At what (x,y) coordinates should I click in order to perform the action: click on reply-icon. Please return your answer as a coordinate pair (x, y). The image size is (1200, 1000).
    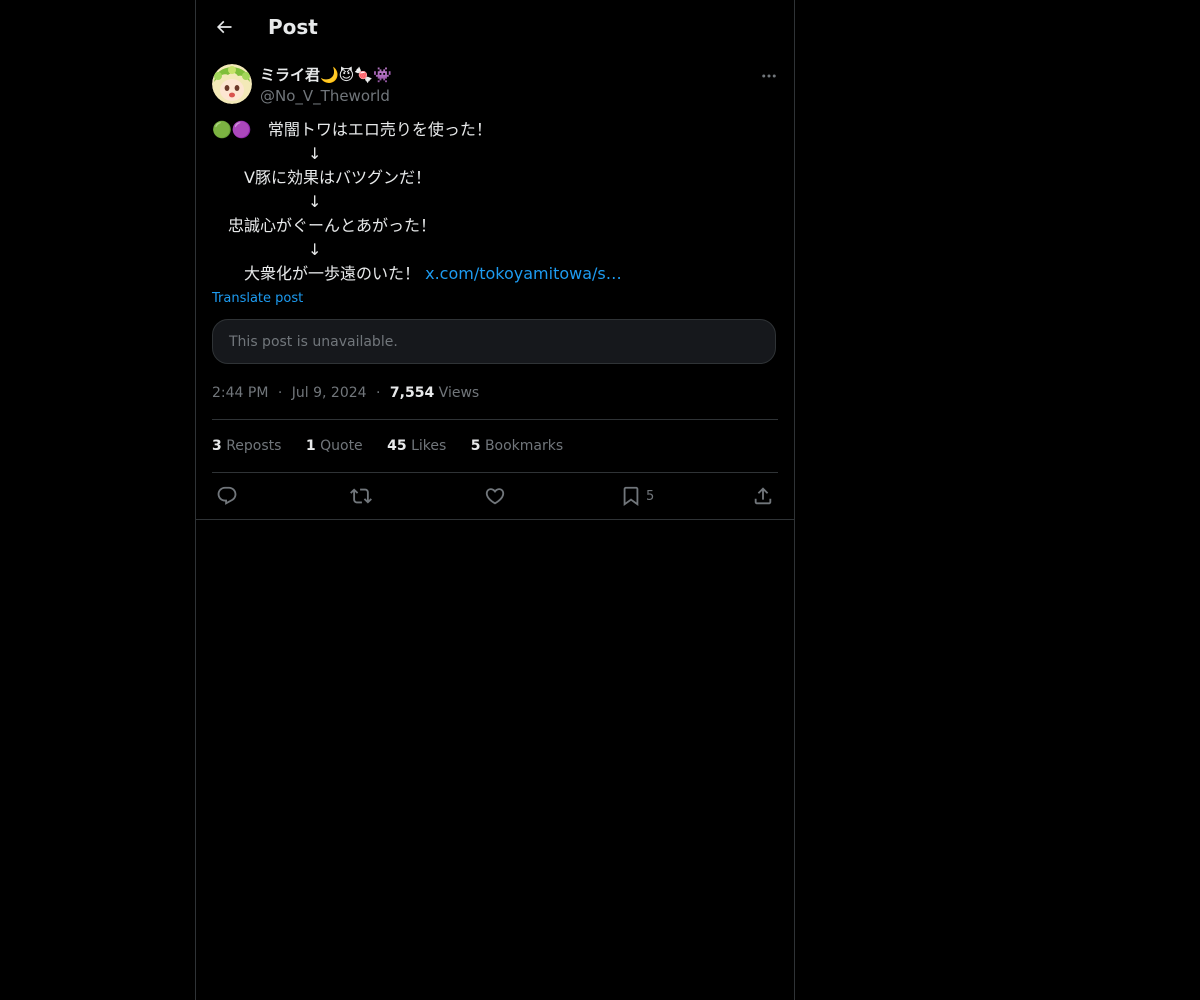
    Looking at the image, I should click on (227, 495).